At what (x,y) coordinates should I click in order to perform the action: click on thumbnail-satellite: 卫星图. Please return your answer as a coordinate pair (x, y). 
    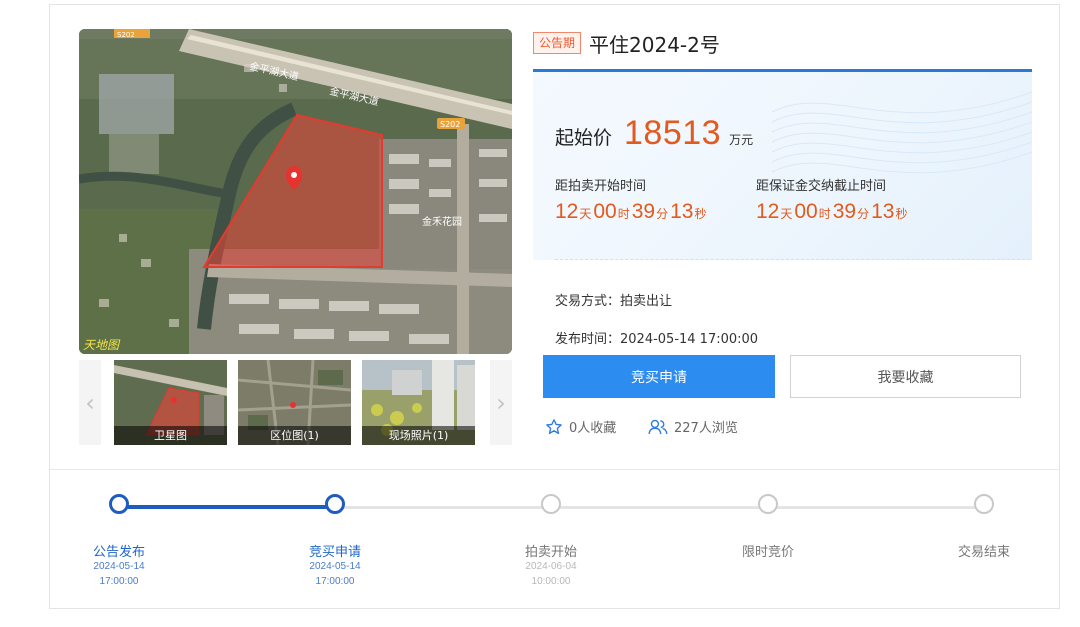
    Looking at the image, I should click on (170, 402).